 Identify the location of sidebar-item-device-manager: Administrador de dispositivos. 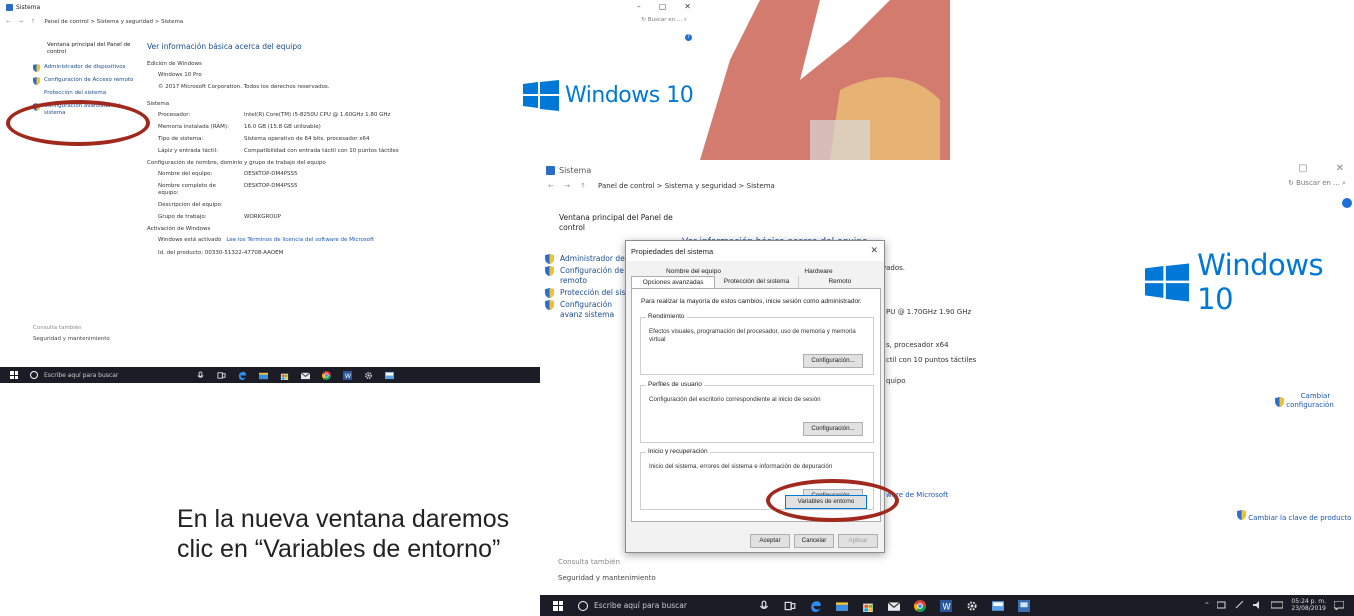
(85, 68).